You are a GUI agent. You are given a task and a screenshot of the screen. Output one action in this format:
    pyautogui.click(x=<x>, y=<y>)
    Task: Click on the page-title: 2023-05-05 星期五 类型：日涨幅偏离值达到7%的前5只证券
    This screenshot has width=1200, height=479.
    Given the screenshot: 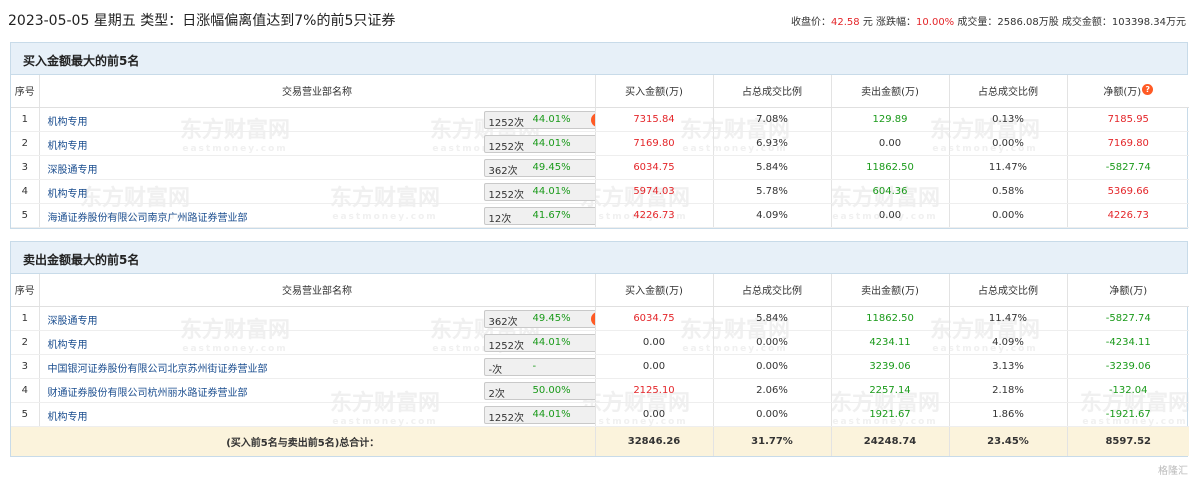 What is the action you would take?
    pyautogui.click(x=202, y=21)
    